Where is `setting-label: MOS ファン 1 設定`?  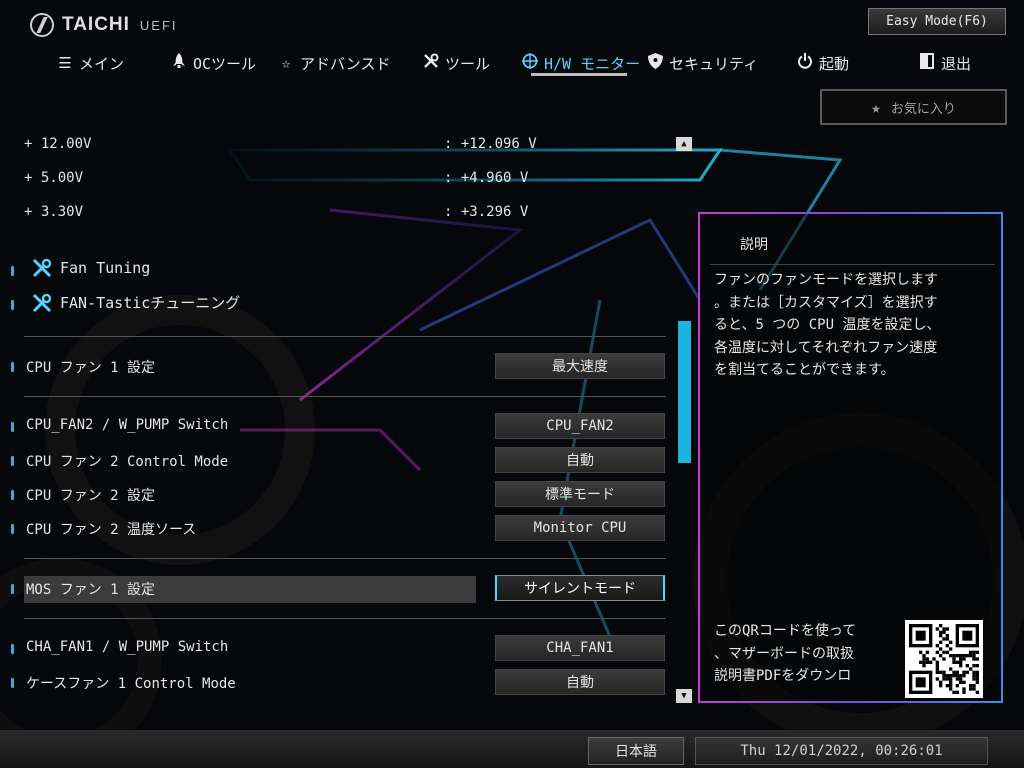 setting-label: MOS ファン 1 設定 is located at coordinates (91, 590).